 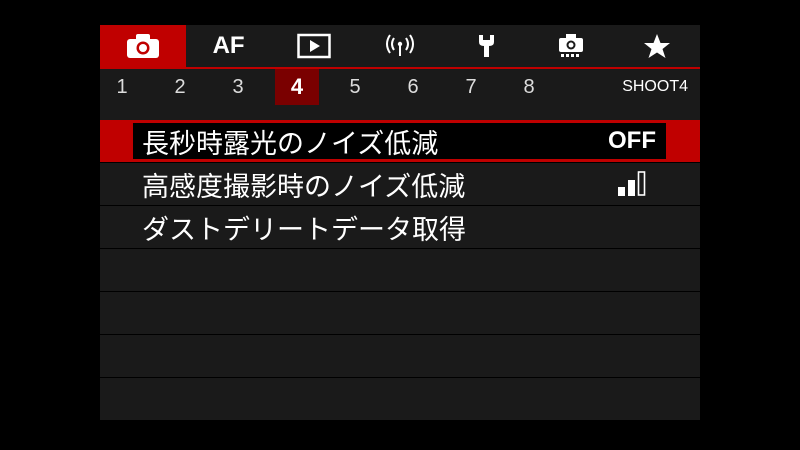 What do you see at coordinates (529, 87) in the screenshot?
I see `subtab-8: 8` at bounding box center [529, 87].